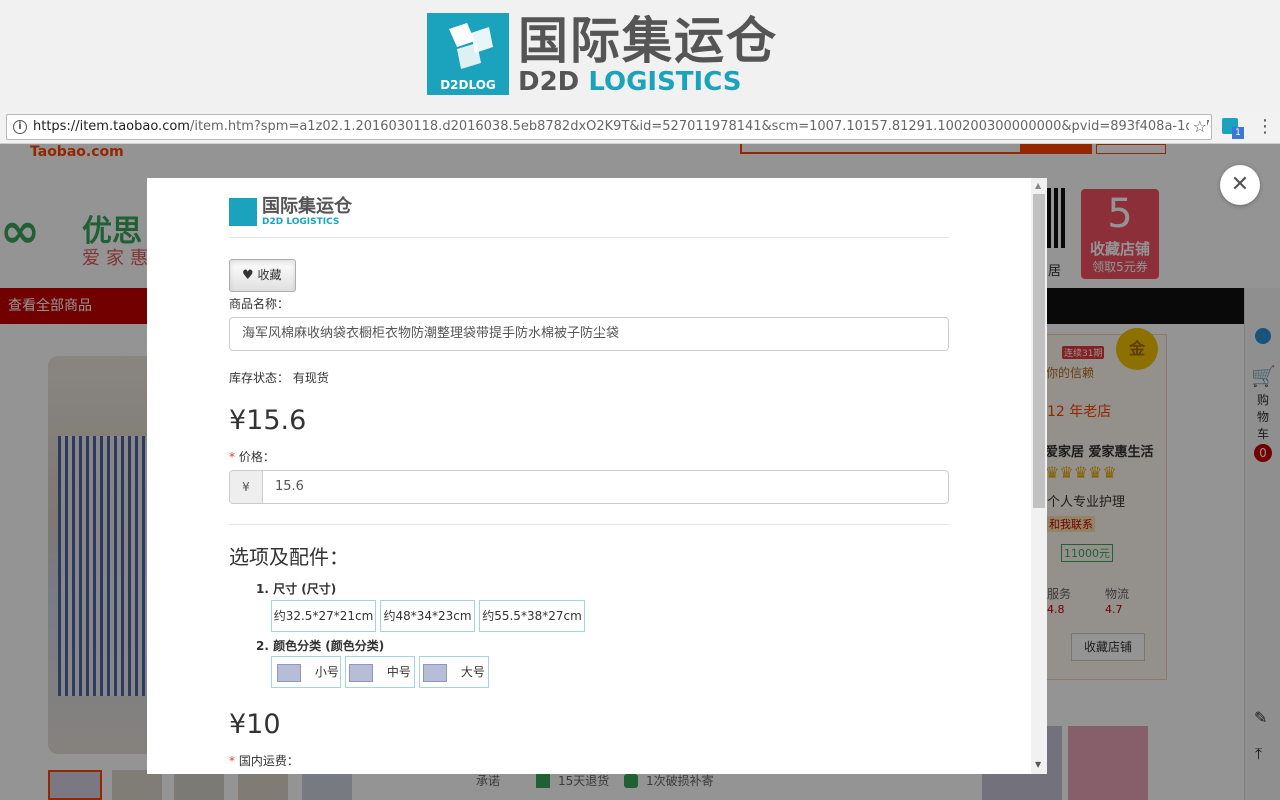  What do you see at coordinates (232, 457) in the screenshot?
I see `required-mark: *` at bounding box center [232, 457].